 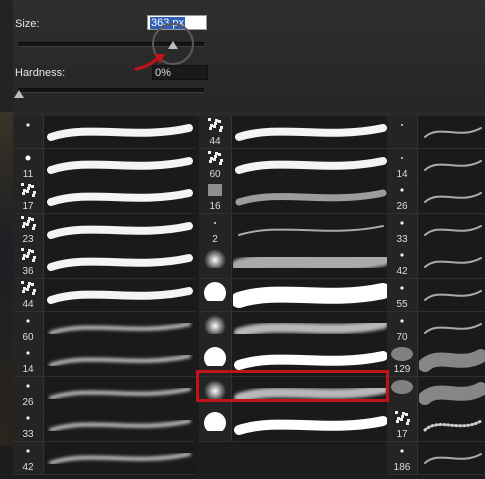 I want to click on brush-preset-item: 36, so click(x=104, y=262).